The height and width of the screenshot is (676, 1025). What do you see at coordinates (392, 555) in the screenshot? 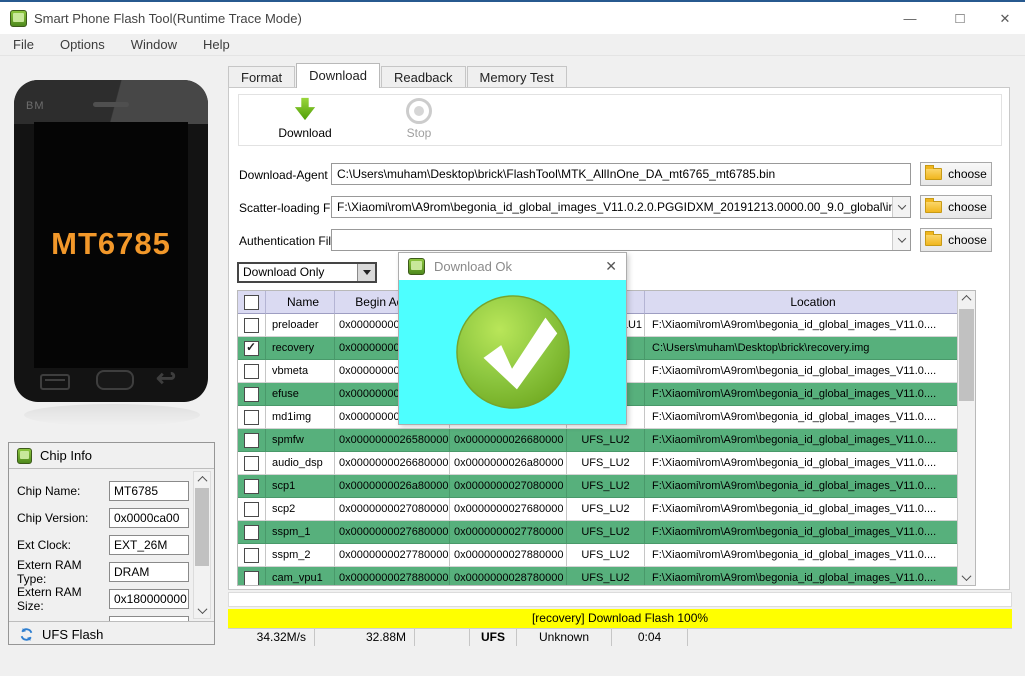
I see `begin-address-cell: 0x0000000027780000` at bounding box center [392, 555].